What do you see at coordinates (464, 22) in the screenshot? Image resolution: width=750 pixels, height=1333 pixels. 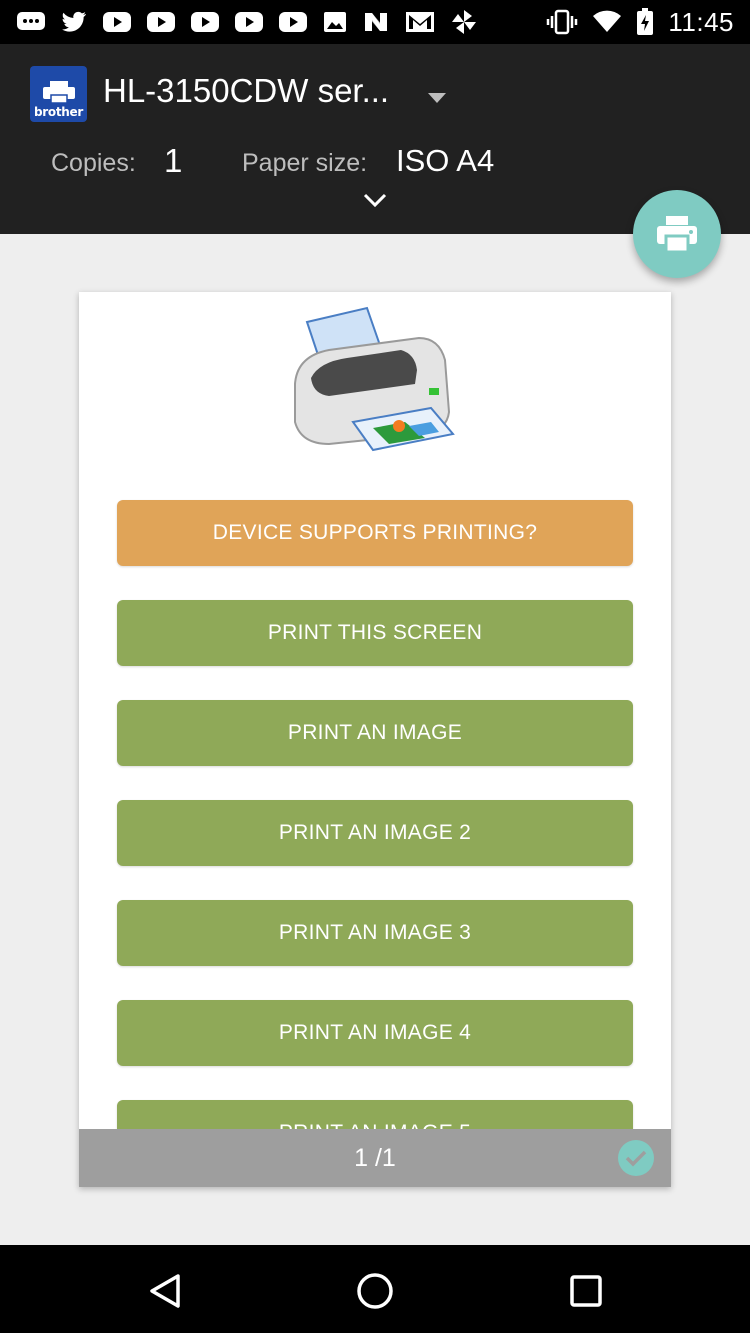 I see `pinwheel-icon` at bounding box center [464, 22].